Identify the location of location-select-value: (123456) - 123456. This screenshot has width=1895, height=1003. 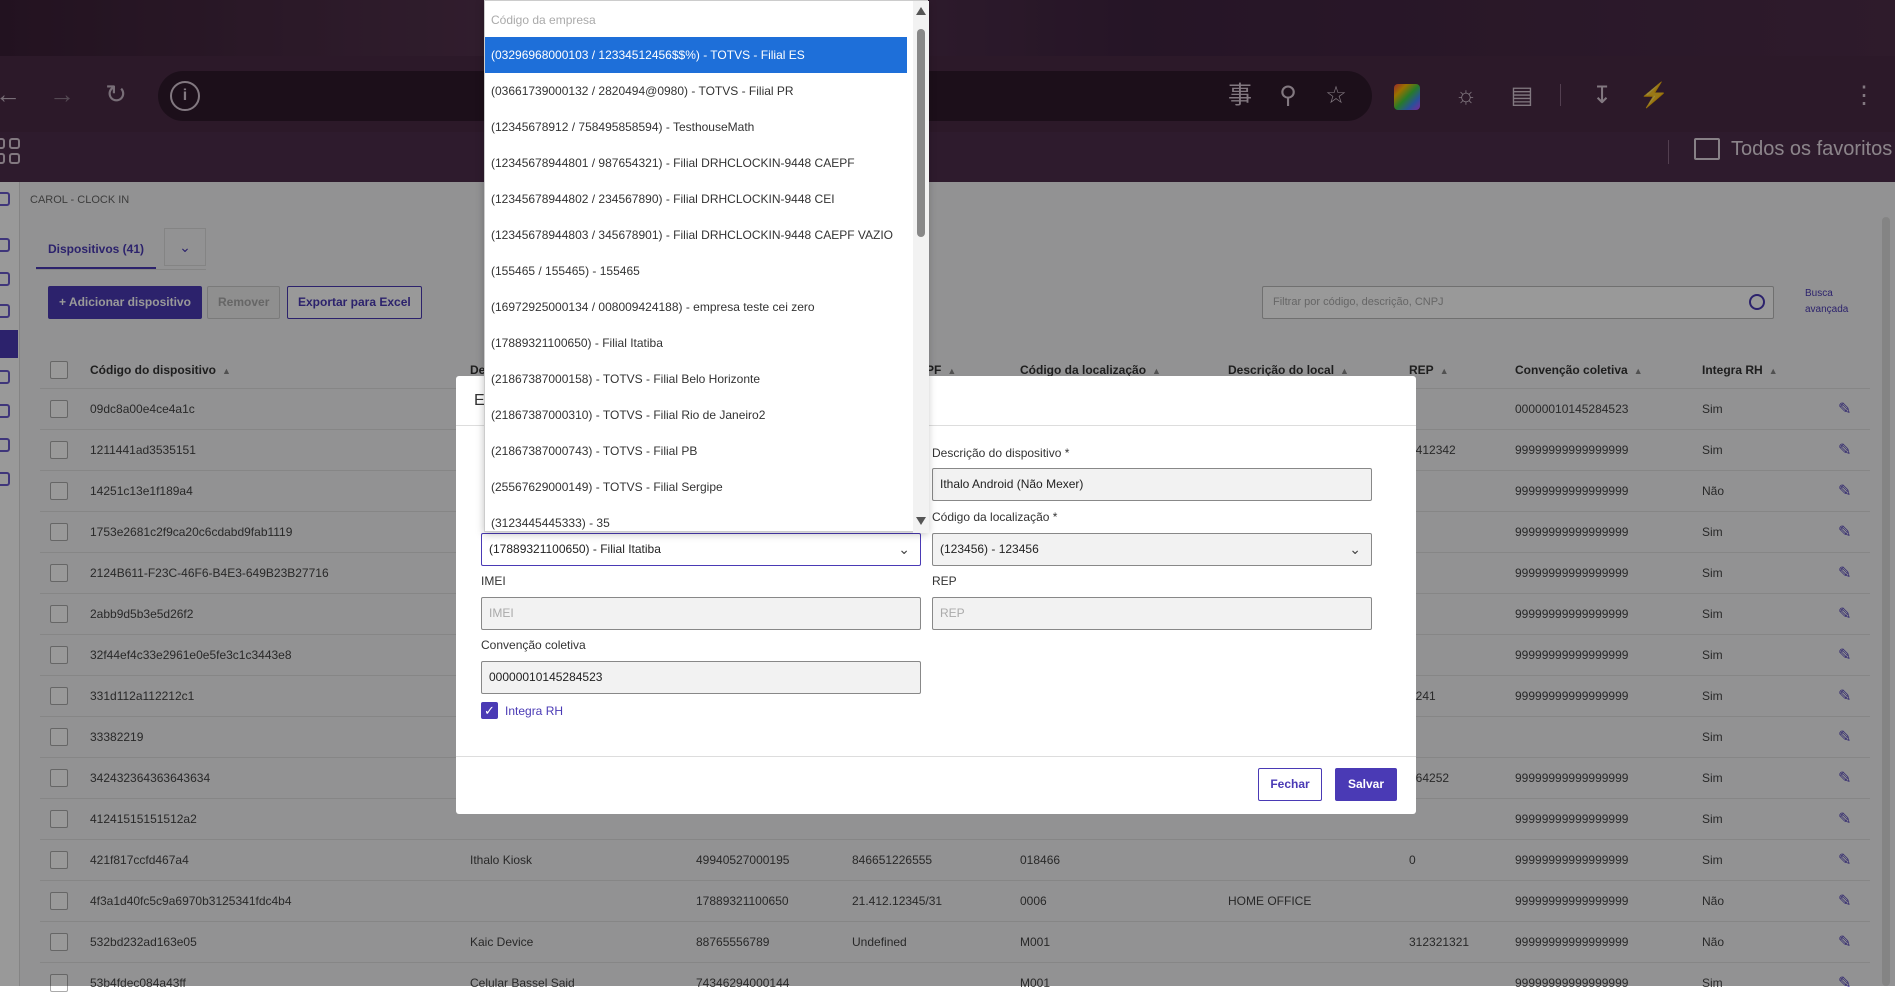
(989, 549).